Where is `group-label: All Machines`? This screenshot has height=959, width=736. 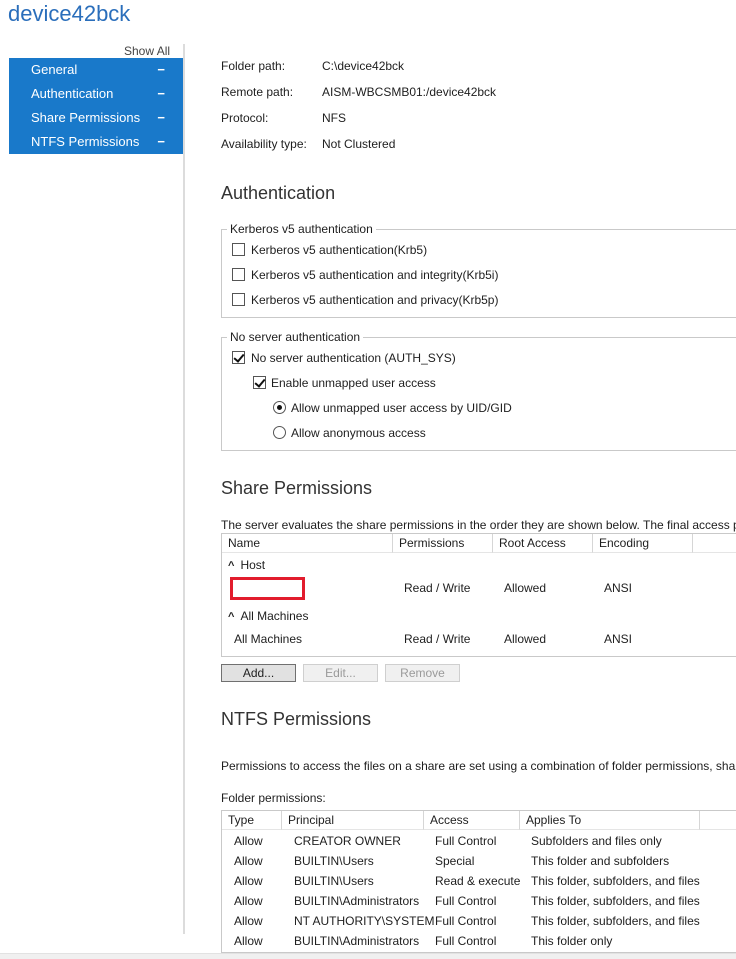
group-label: All Machines is located at coordinates (274, 616).